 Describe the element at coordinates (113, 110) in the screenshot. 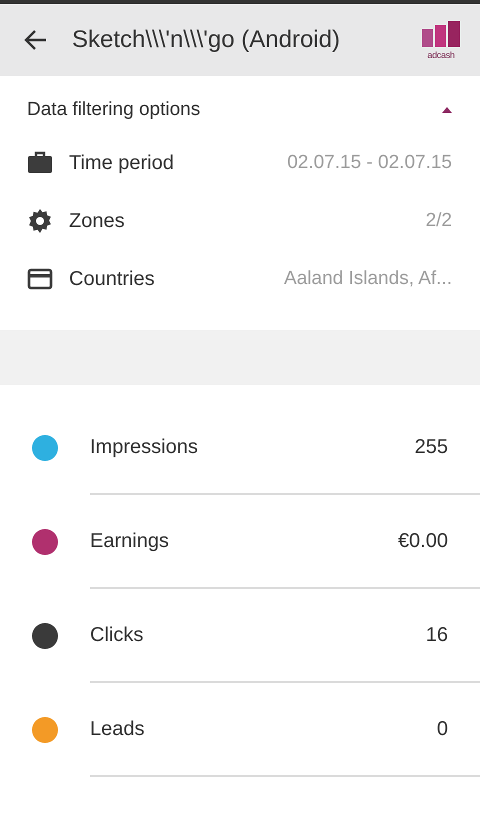

I see `section-title: Data filtering options` at that location.